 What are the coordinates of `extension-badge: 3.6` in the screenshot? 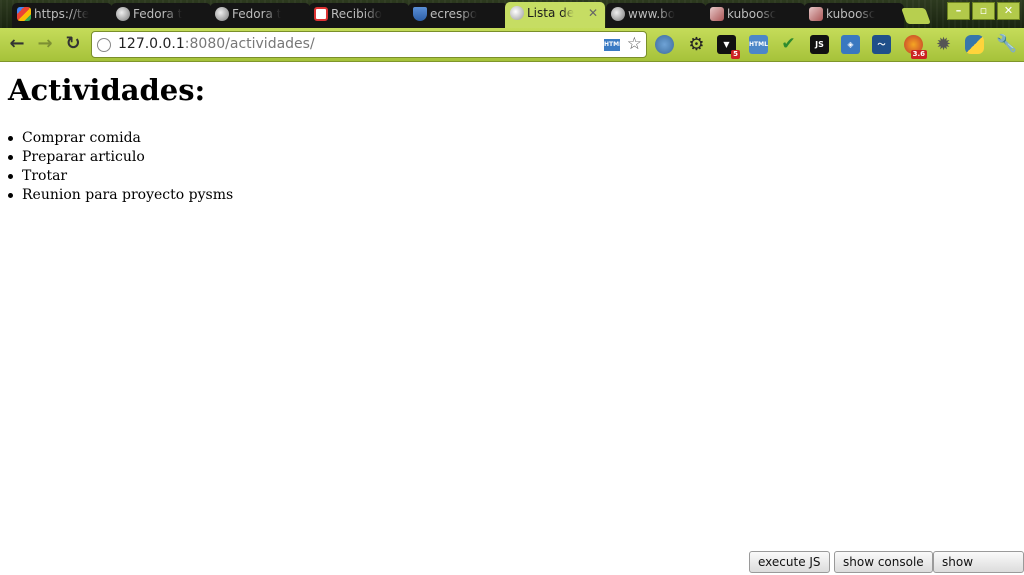 It's located at (918, 54).